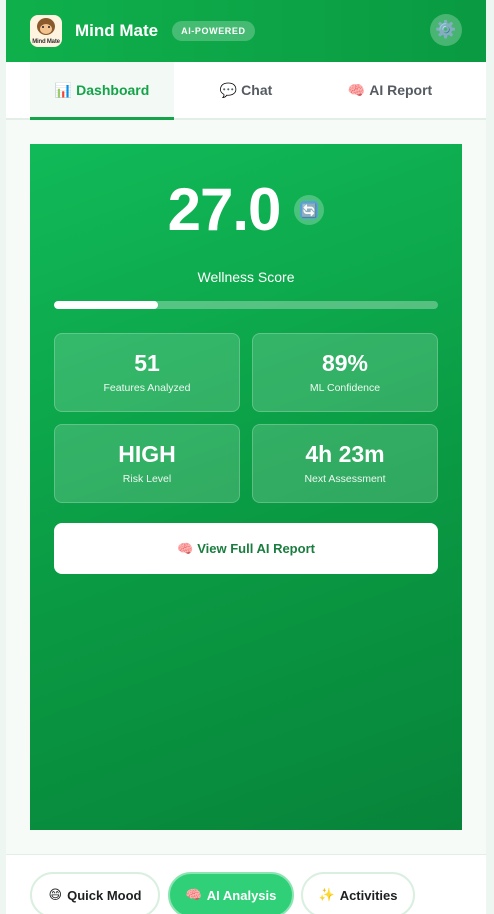 Image resolution: width=494 pixels, height=914 pixels. I want to click on stat-value: 4h 23m, so click(345, 453).